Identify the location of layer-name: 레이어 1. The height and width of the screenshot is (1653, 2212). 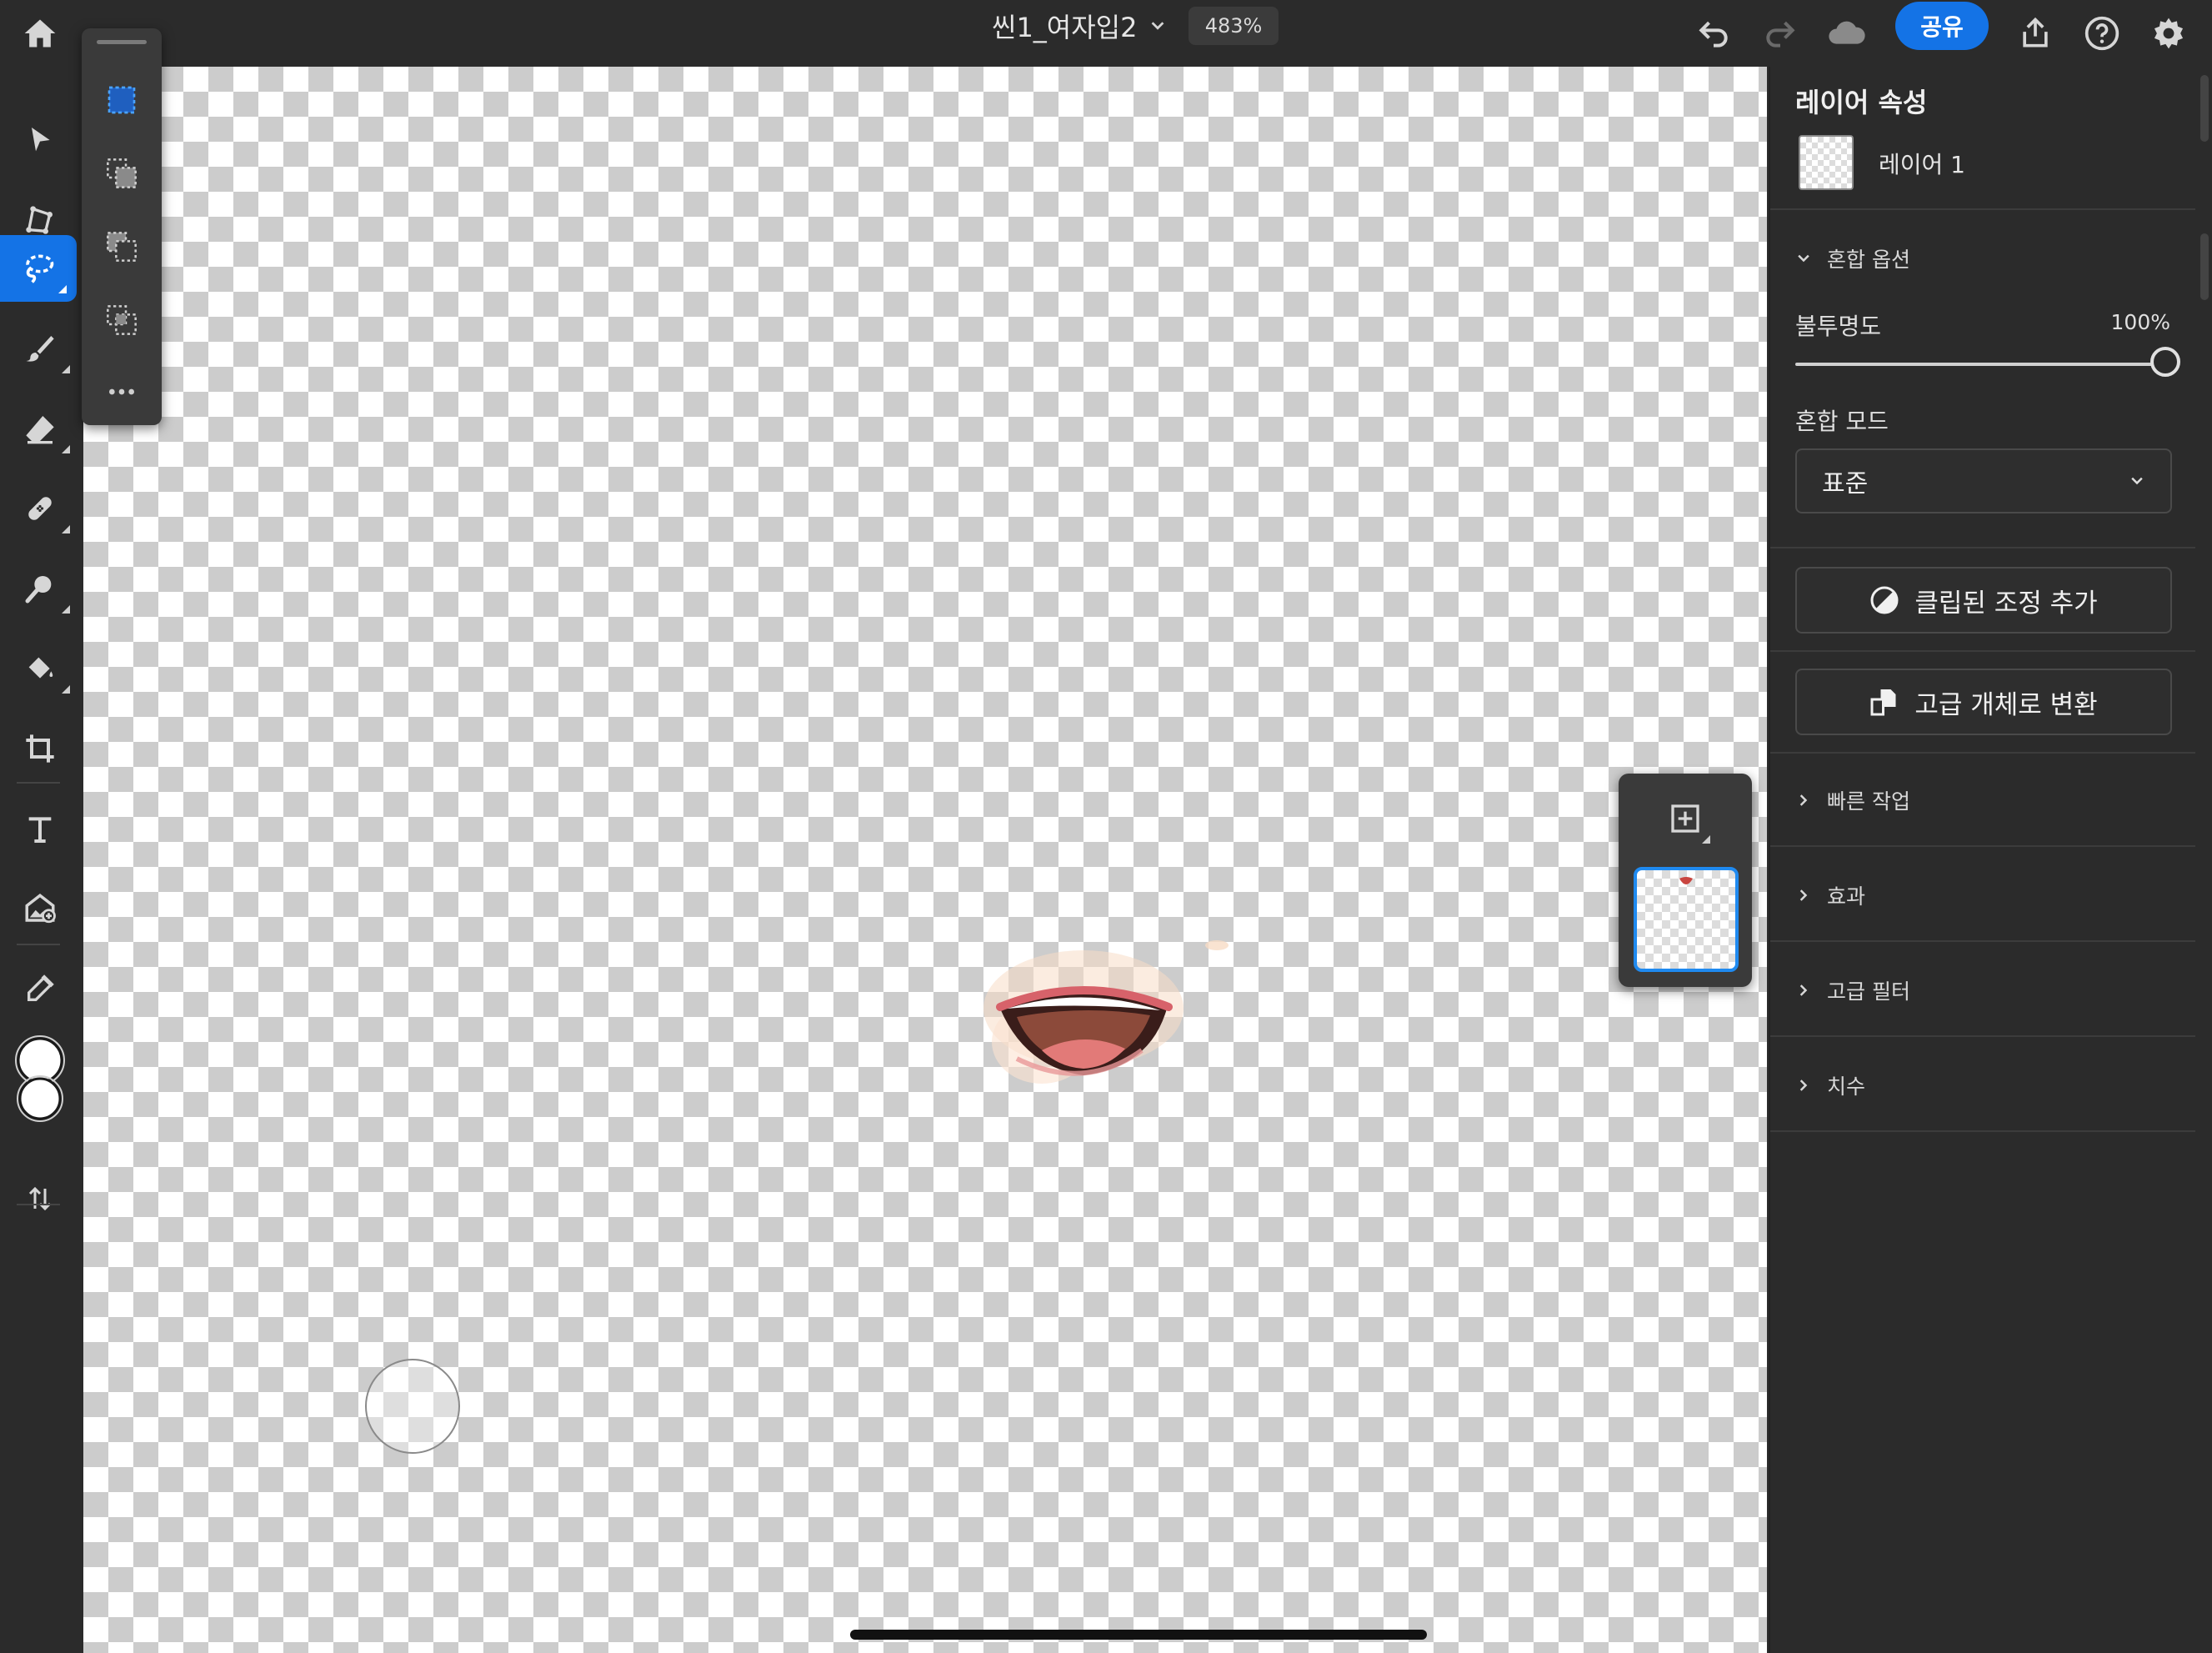
(1922, 164).